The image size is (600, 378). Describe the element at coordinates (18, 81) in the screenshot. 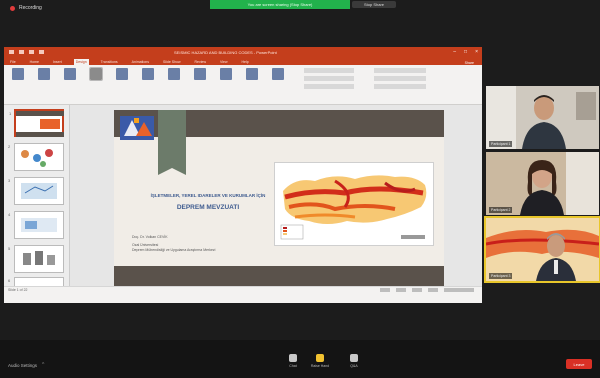

I see `ribbon-button-new-slide` at that location.